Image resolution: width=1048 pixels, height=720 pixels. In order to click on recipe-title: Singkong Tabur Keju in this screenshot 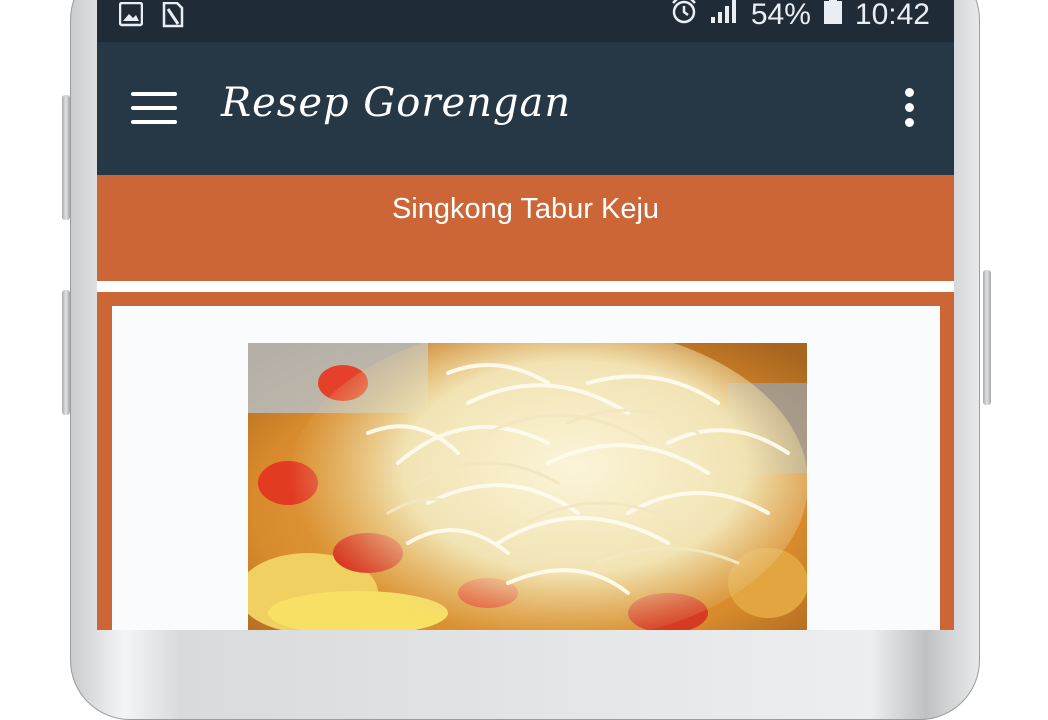, I will do `click(525, 209)`.